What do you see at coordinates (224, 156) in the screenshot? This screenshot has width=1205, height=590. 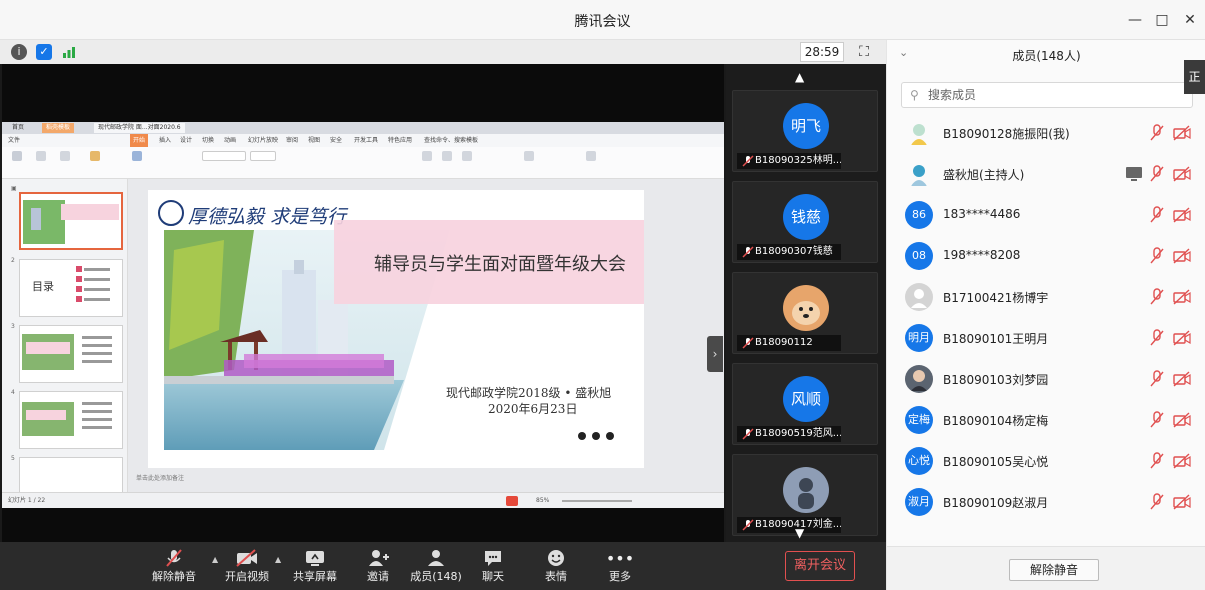 I see `font-select` at bounding box center [224, 156].